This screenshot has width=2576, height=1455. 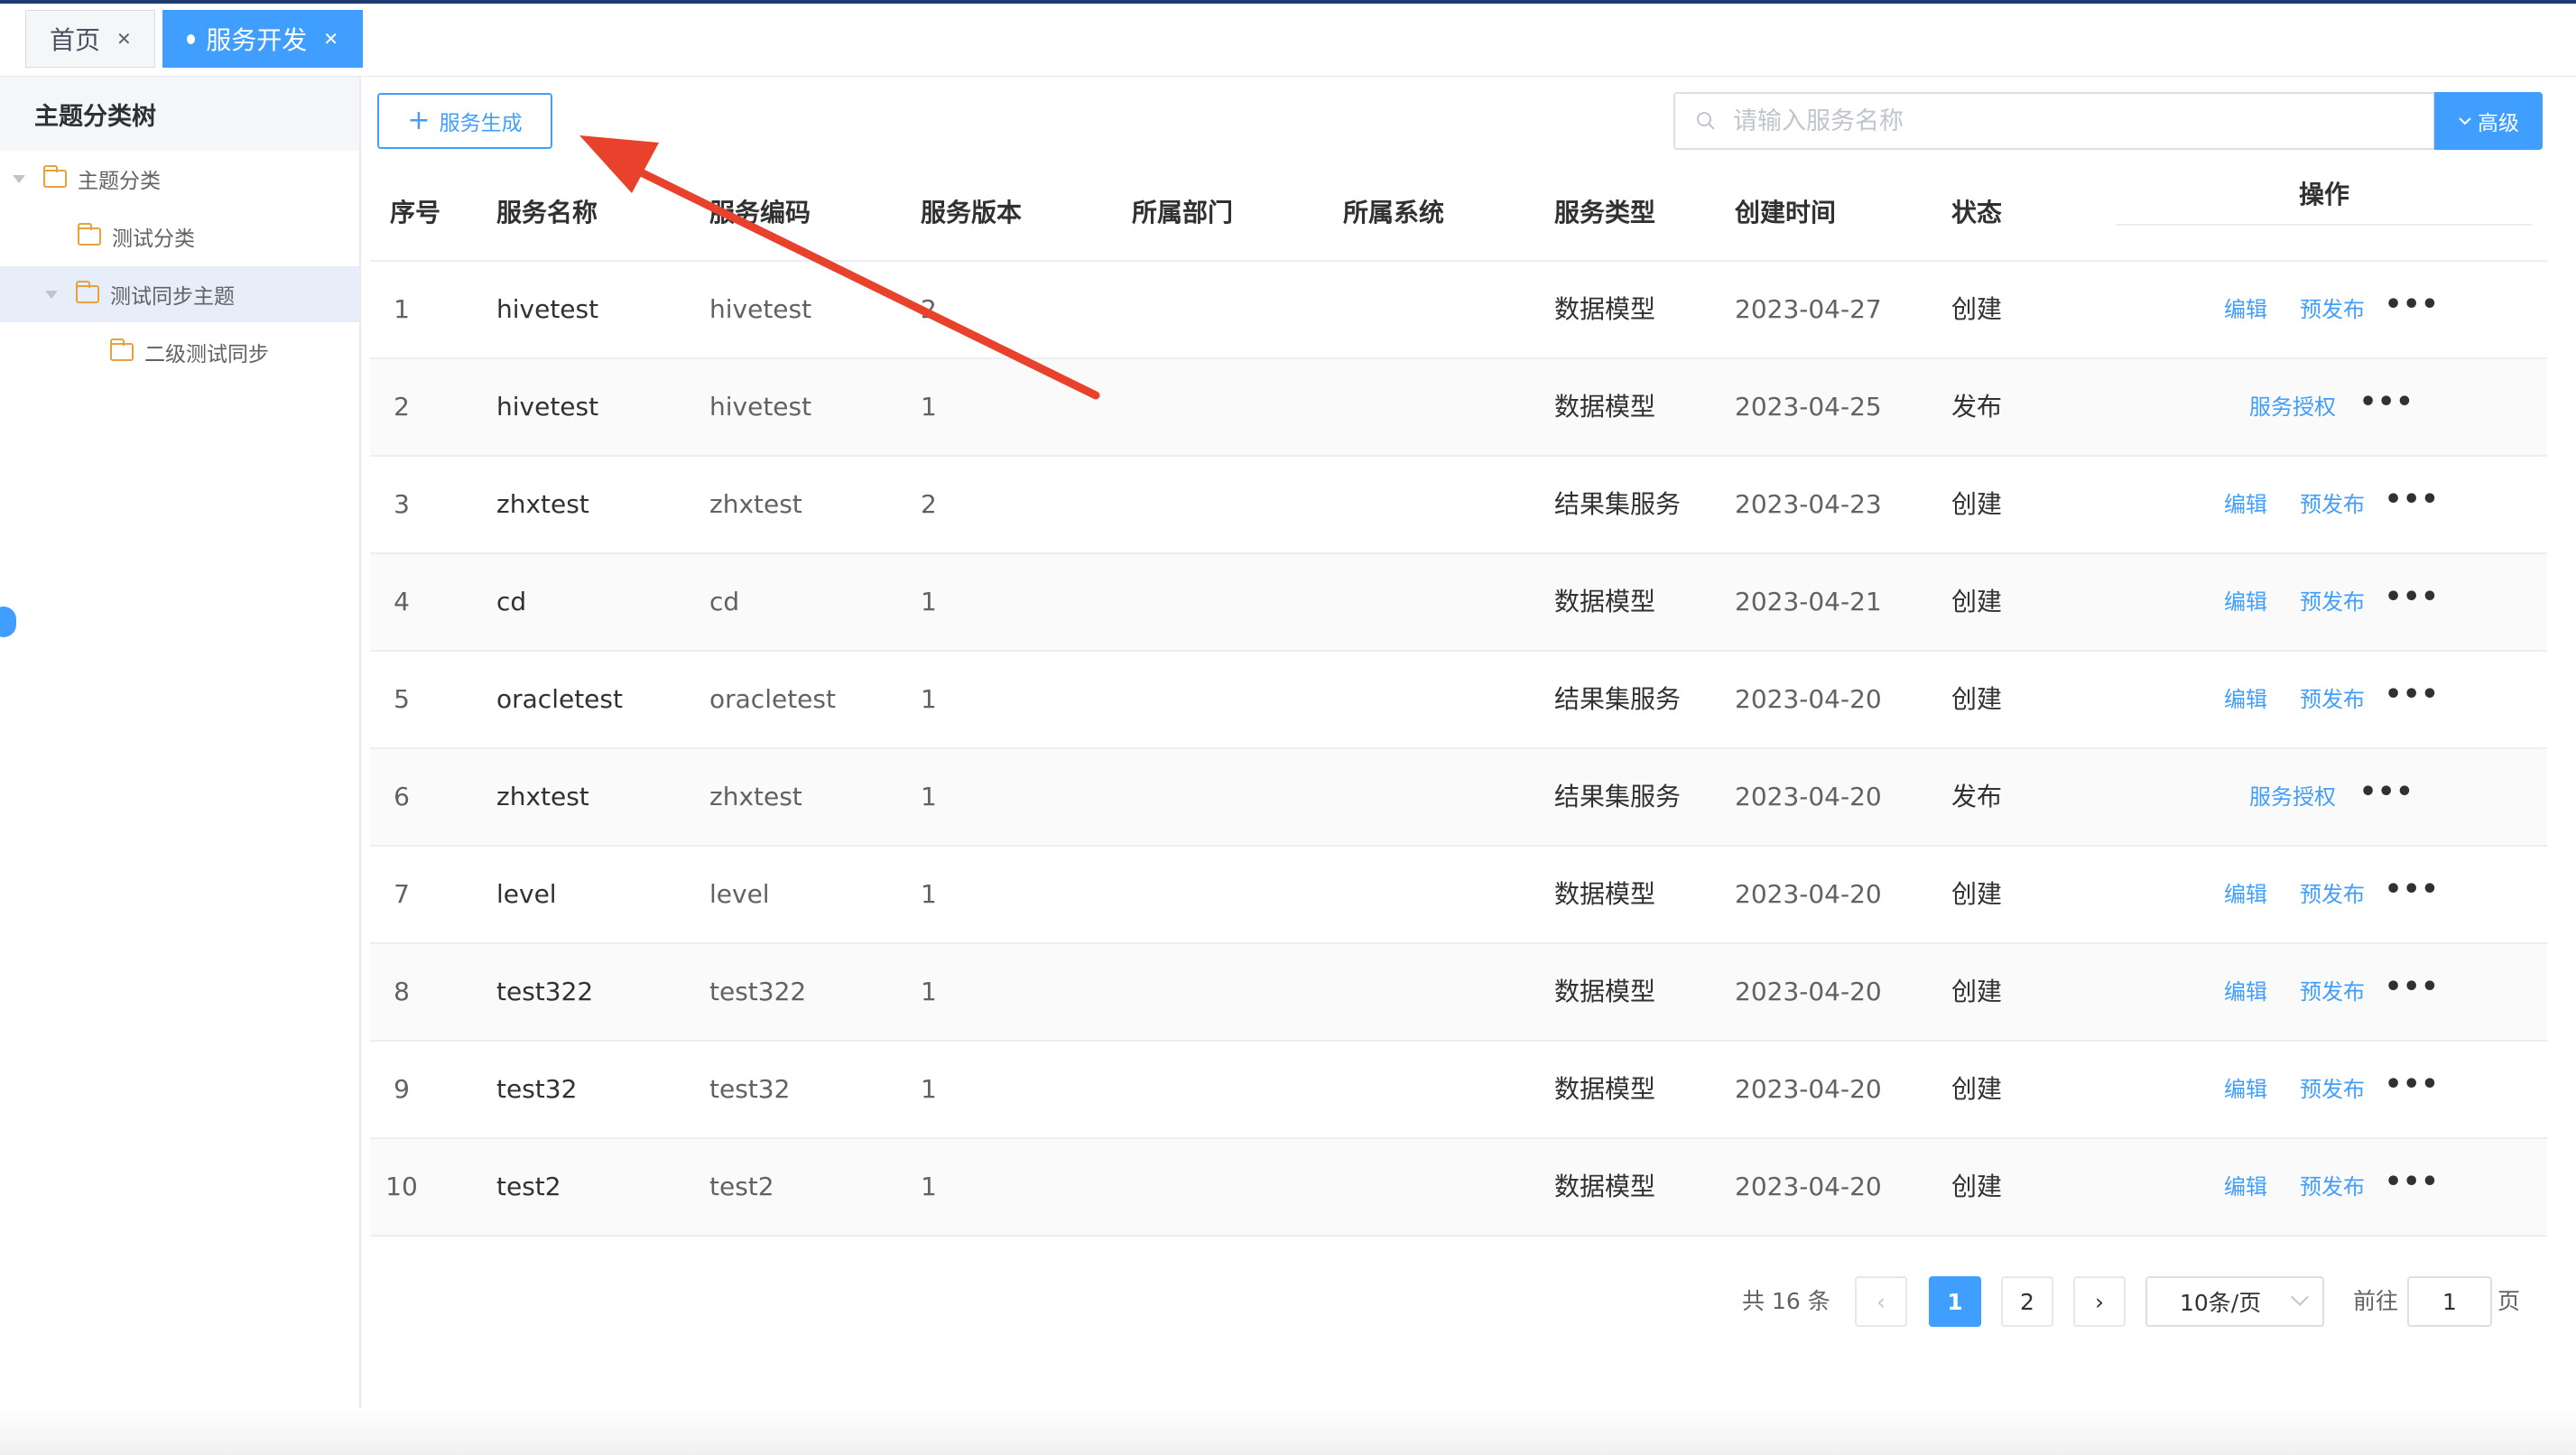 I want to click on cell-version: 2, so click(x=929, y=309).